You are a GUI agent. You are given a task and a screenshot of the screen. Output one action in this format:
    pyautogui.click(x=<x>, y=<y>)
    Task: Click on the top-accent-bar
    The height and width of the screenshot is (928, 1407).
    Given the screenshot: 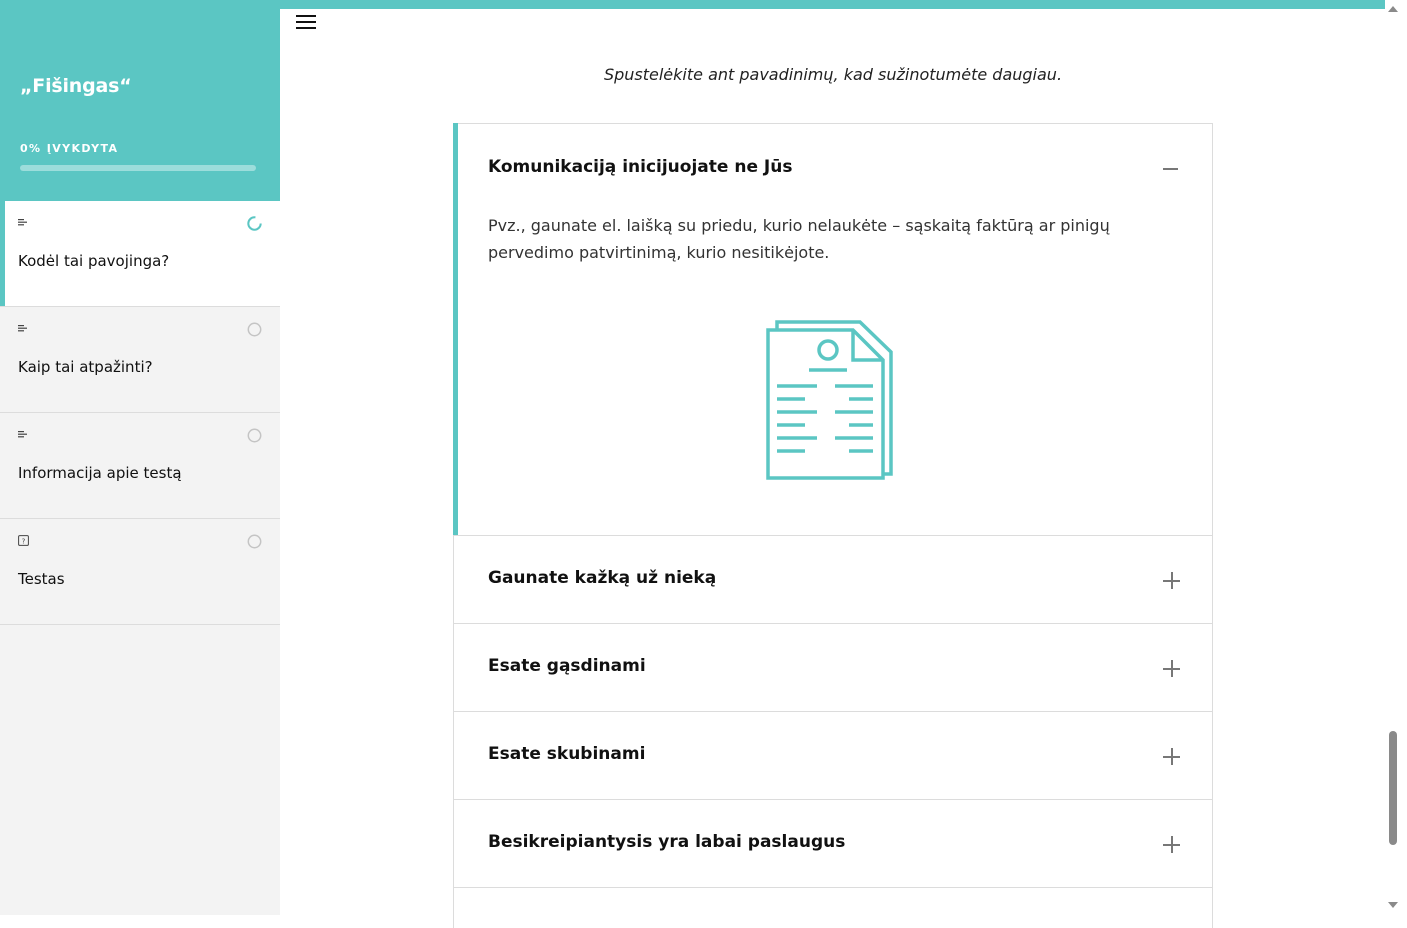 What is the action you would take?
    pyautogui.click(x=832, y=4)
    